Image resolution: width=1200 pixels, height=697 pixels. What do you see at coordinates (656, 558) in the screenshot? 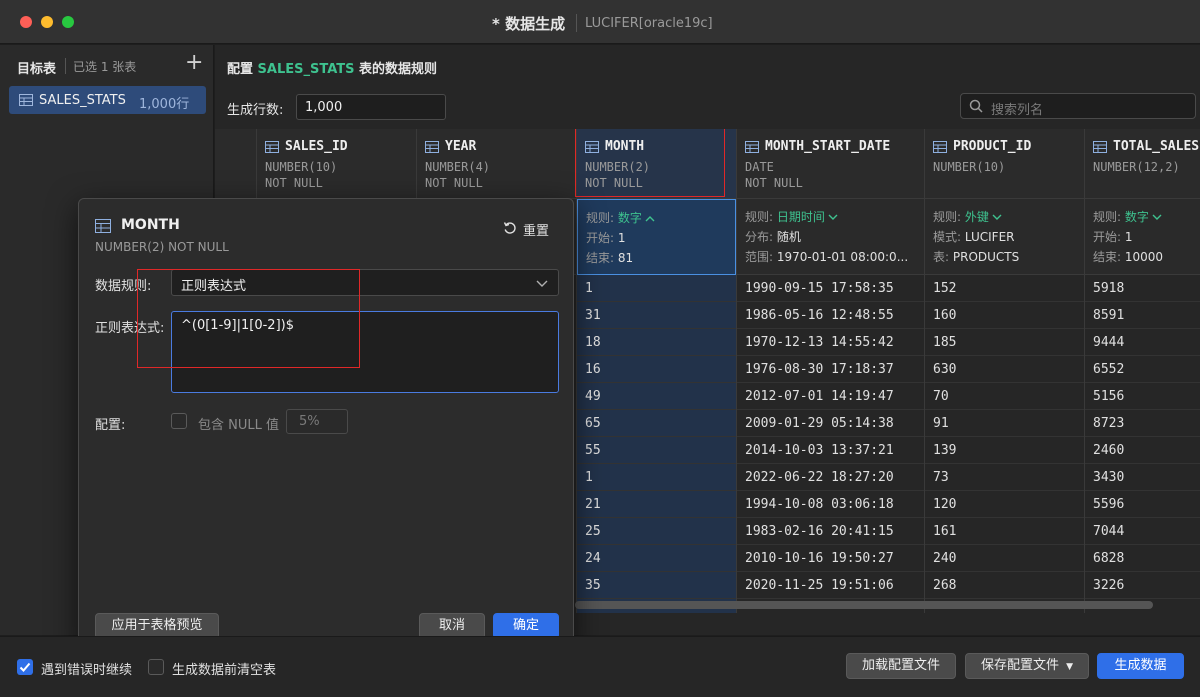
I see `table-cell: 24` at bounding box center [656, 558].